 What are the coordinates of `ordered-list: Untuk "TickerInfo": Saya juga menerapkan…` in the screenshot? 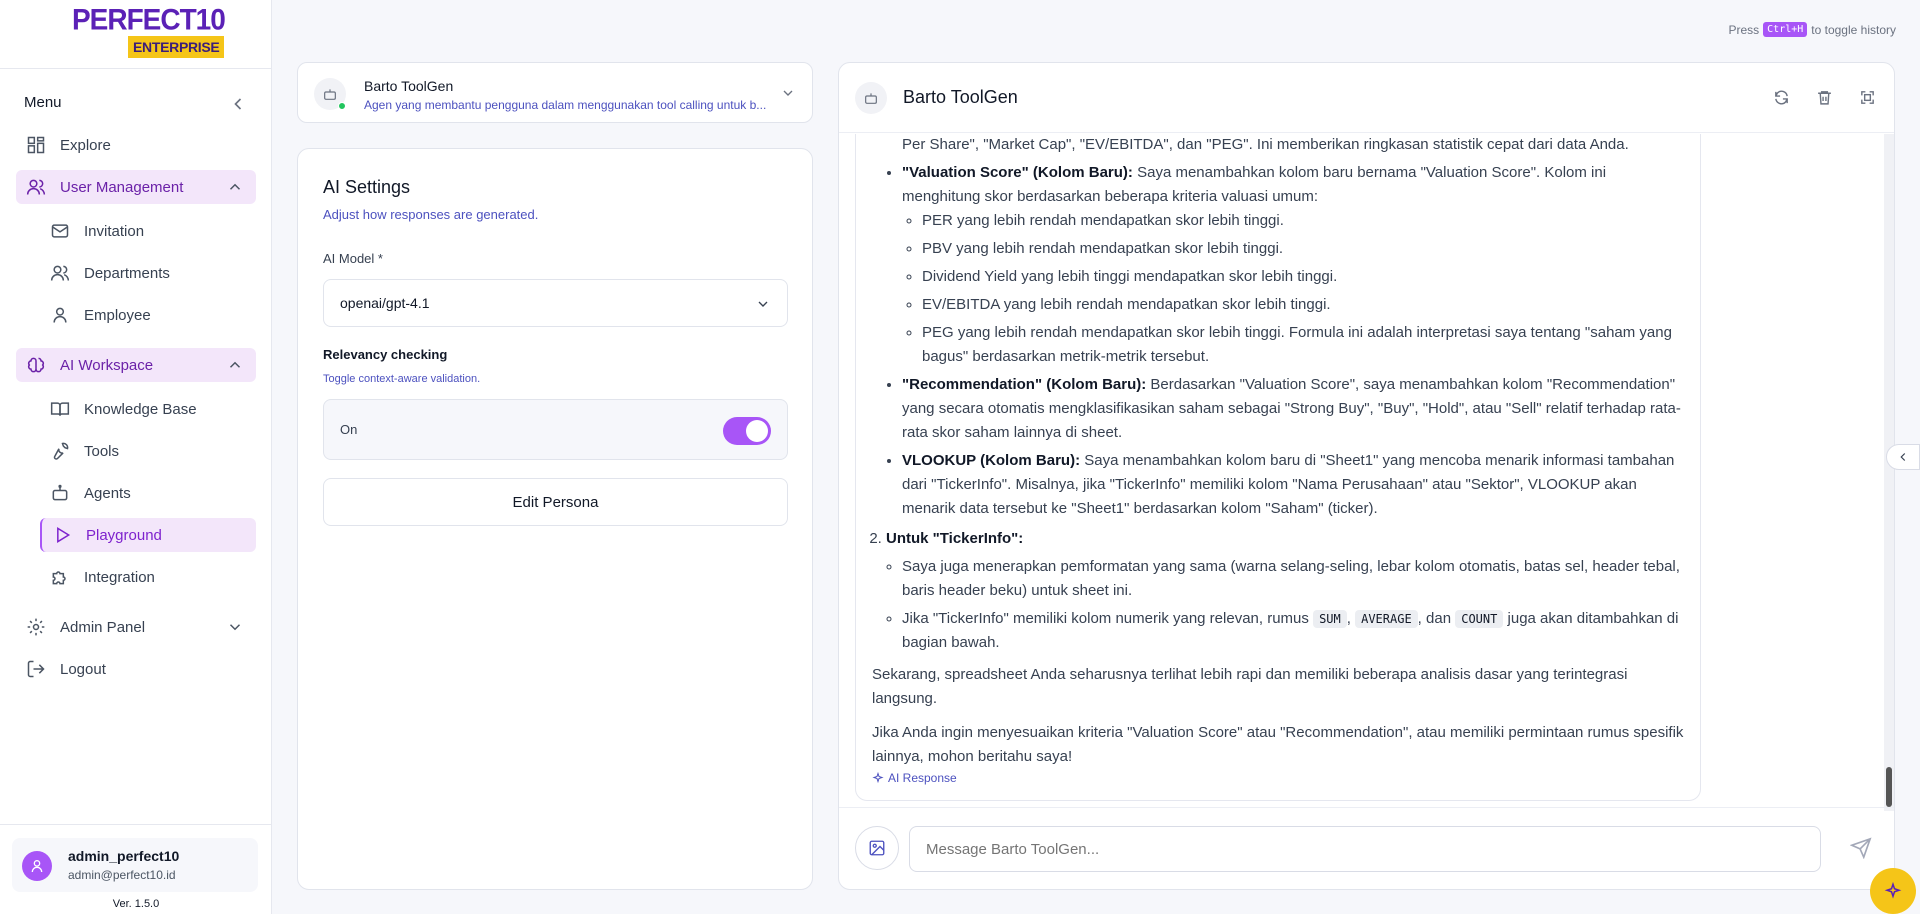 It's located at (1278, 591).